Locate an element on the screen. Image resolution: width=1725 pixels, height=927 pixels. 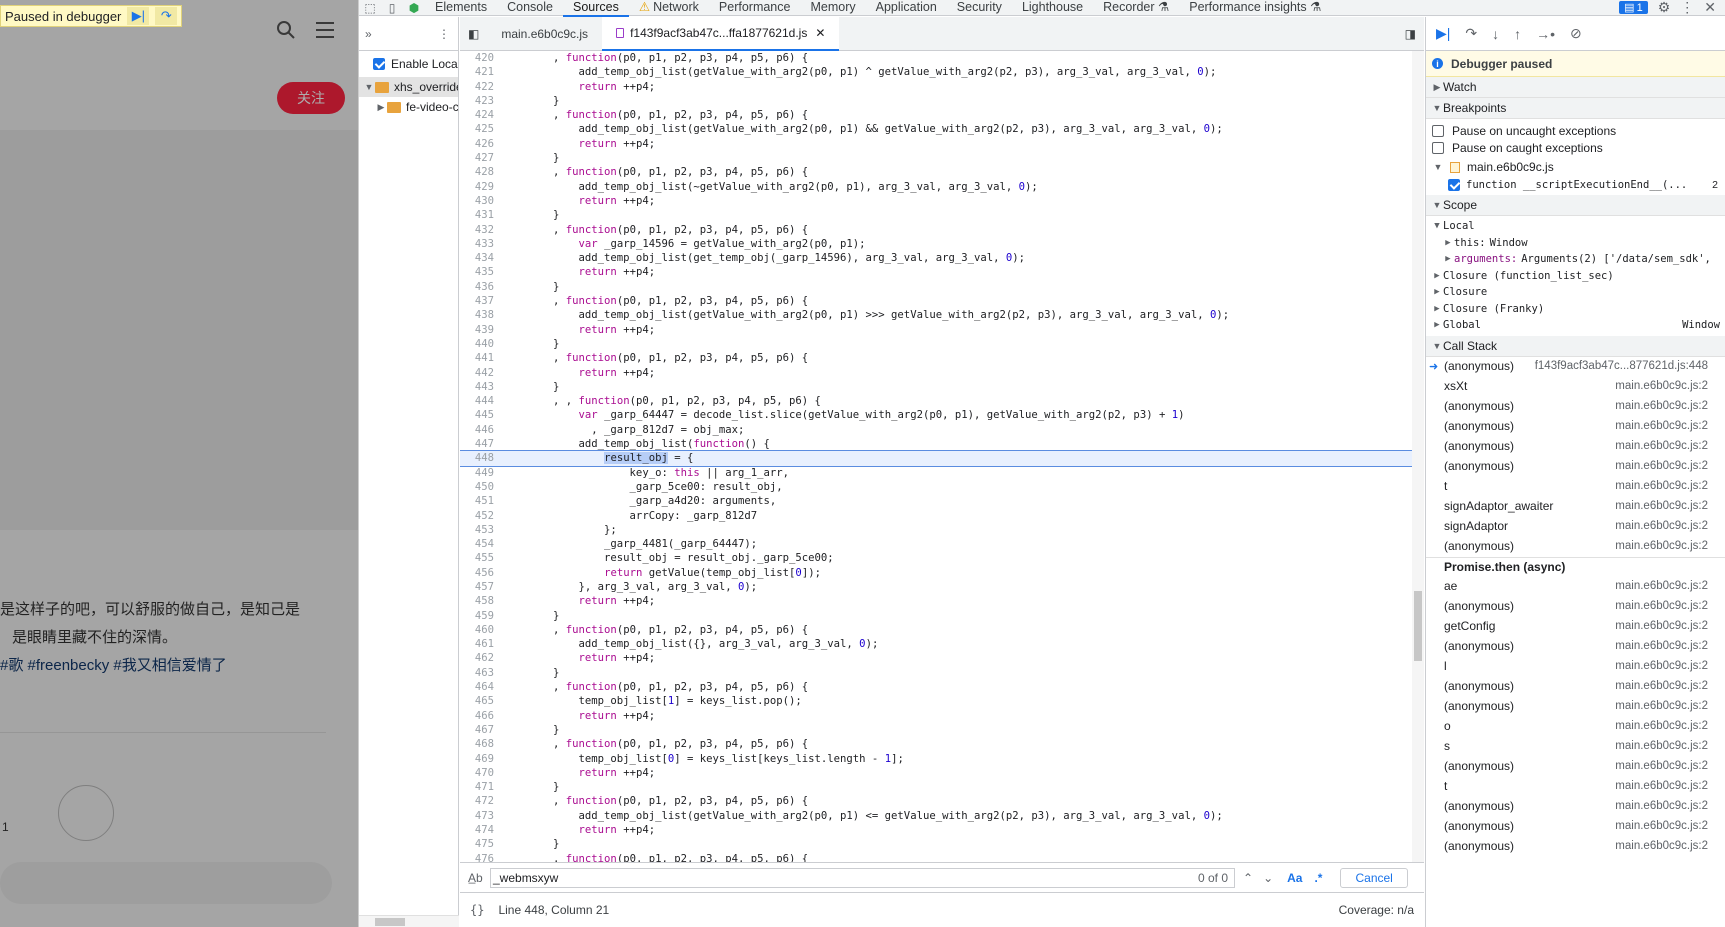
pretty-print-button: {} is located at coordinates (477, 910).